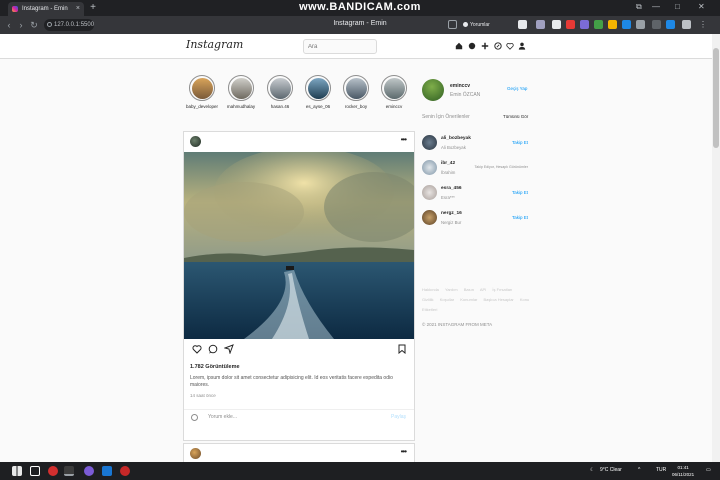  What do you see at coordinates (402, 349) in the screenshot?
I see `save-icon` at bounding box center [402, 349].